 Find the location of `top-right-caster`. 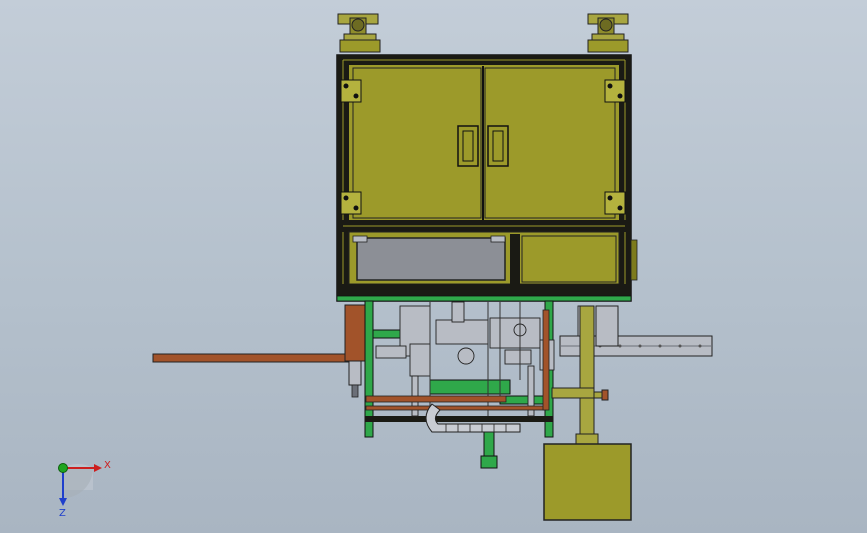

top-right-caster is located at coordinates (608, 33).